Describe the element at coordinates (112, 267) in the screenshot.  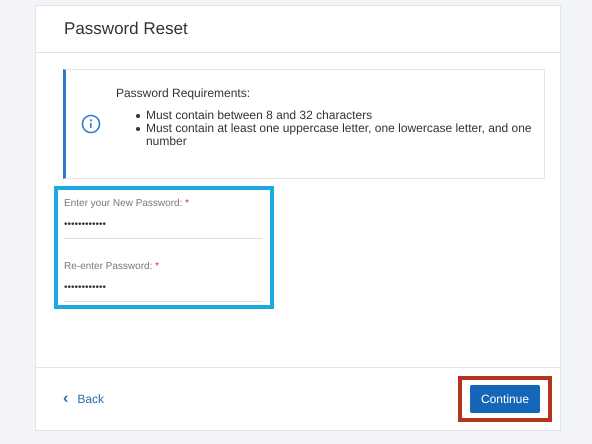
I see `field-label: Re-enter Password: *` at that location.